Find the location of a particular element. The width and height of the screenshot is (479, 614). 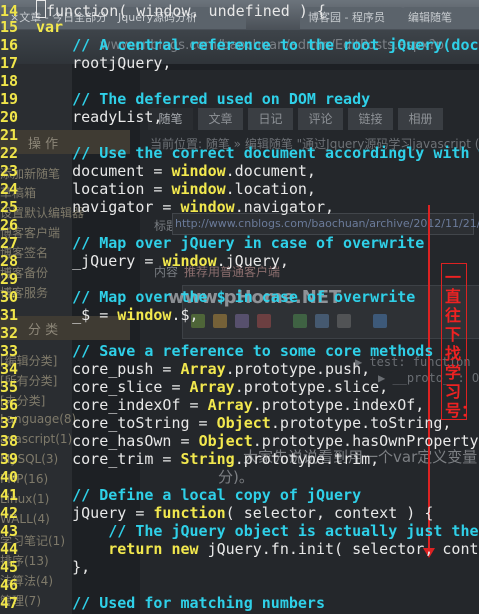

code-token: .location, is located at coordinates (270, 189).